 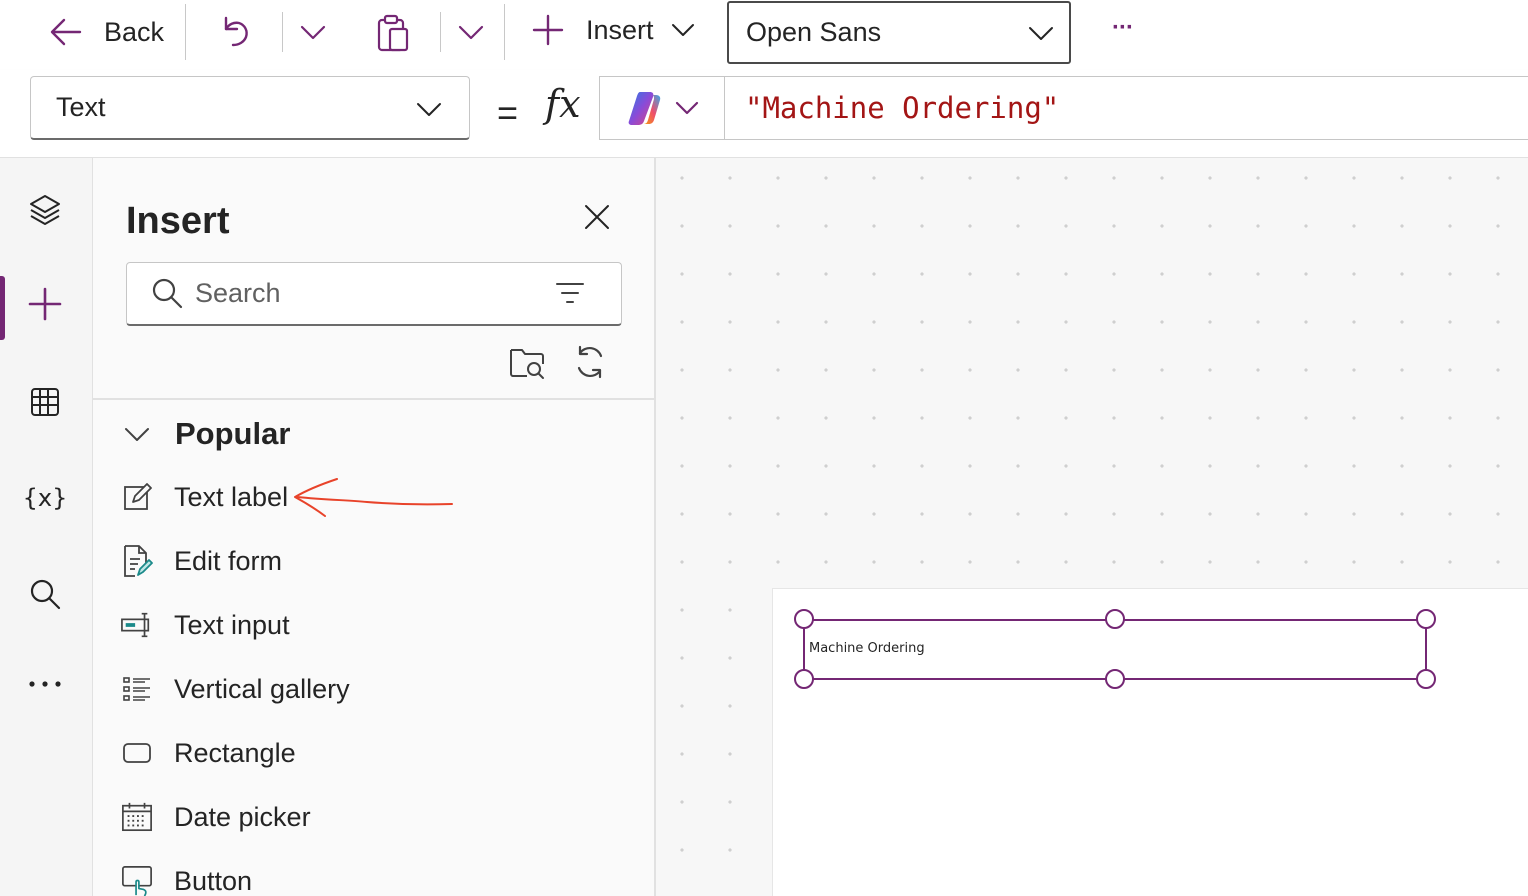 I want to click on gallery-icon, so click(x=137, y=689).